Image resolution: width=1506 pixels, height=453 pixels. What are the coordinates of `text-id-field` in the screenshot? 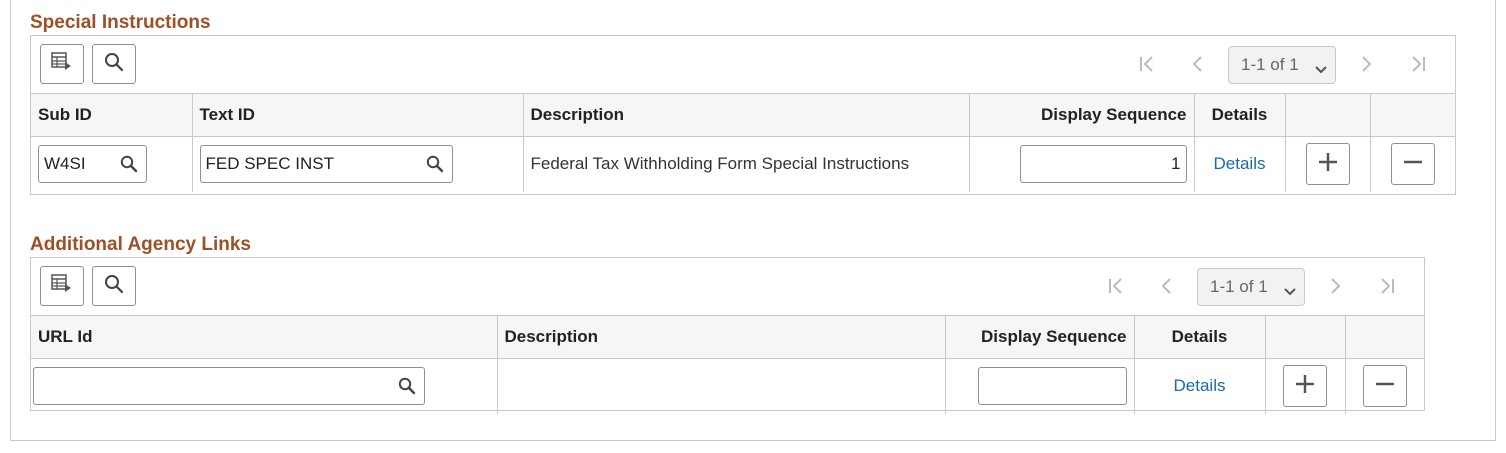 It's located at (326, 164).